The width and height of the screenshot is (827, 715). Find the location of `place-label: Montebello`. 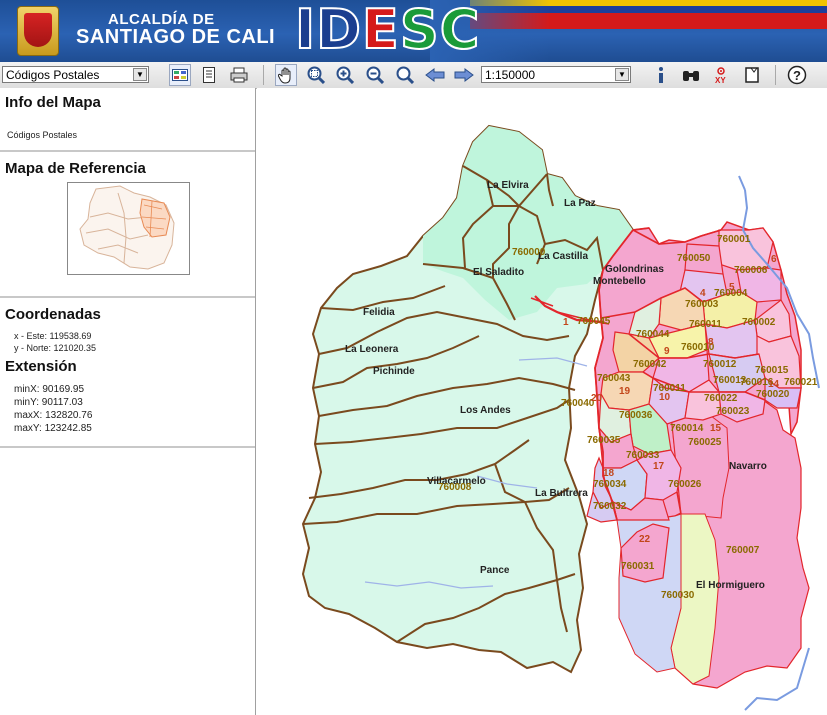

place-label: Montebello is located at coordinates (619, 281).